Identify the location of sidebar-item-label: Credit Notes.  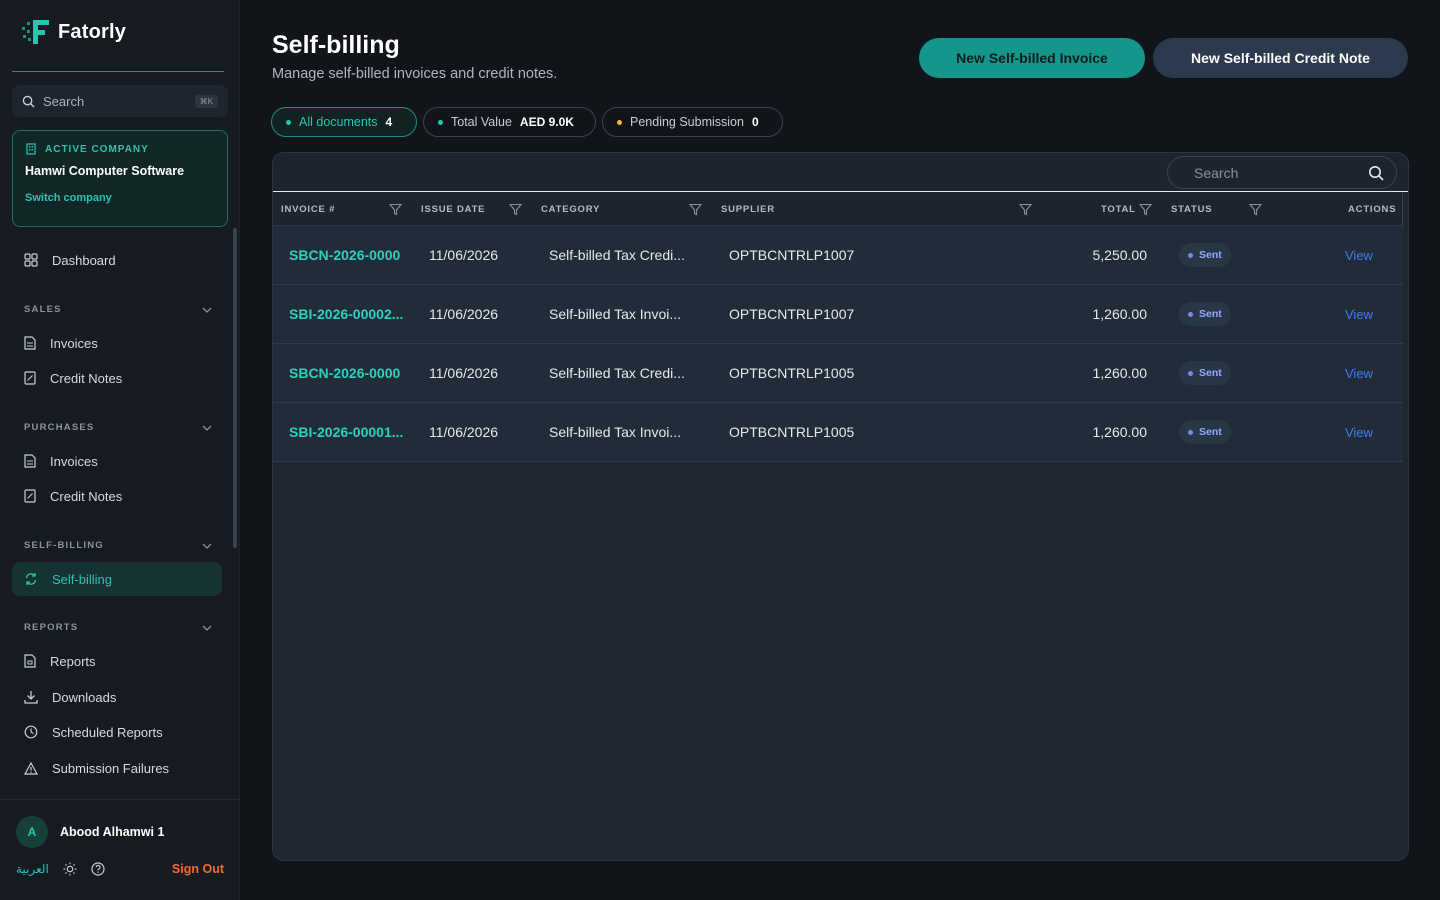
(86, 378).